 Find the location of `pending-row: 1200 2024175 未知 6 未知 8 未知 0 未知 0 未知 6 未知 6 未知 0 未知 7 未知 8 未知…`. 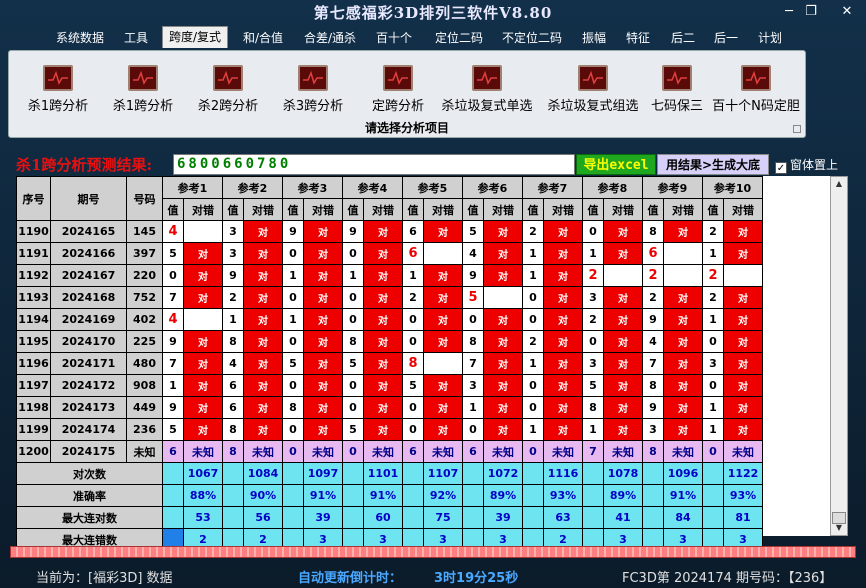

pending-row: 1200 2024175 未知 6 未知 8 未知 0 未知 0 未知 6 未知 6 未知 0 未知 7 未知 8 未知… is located at coordinates (389, 451).